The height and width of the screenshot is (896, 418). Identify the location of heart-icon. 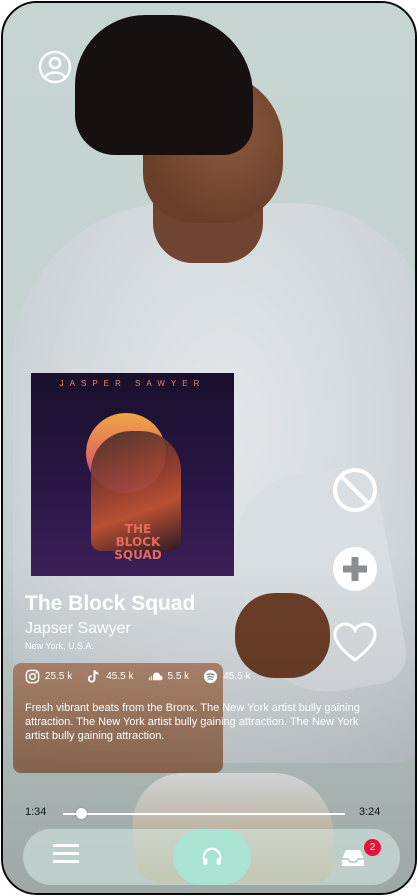
(355, 642).